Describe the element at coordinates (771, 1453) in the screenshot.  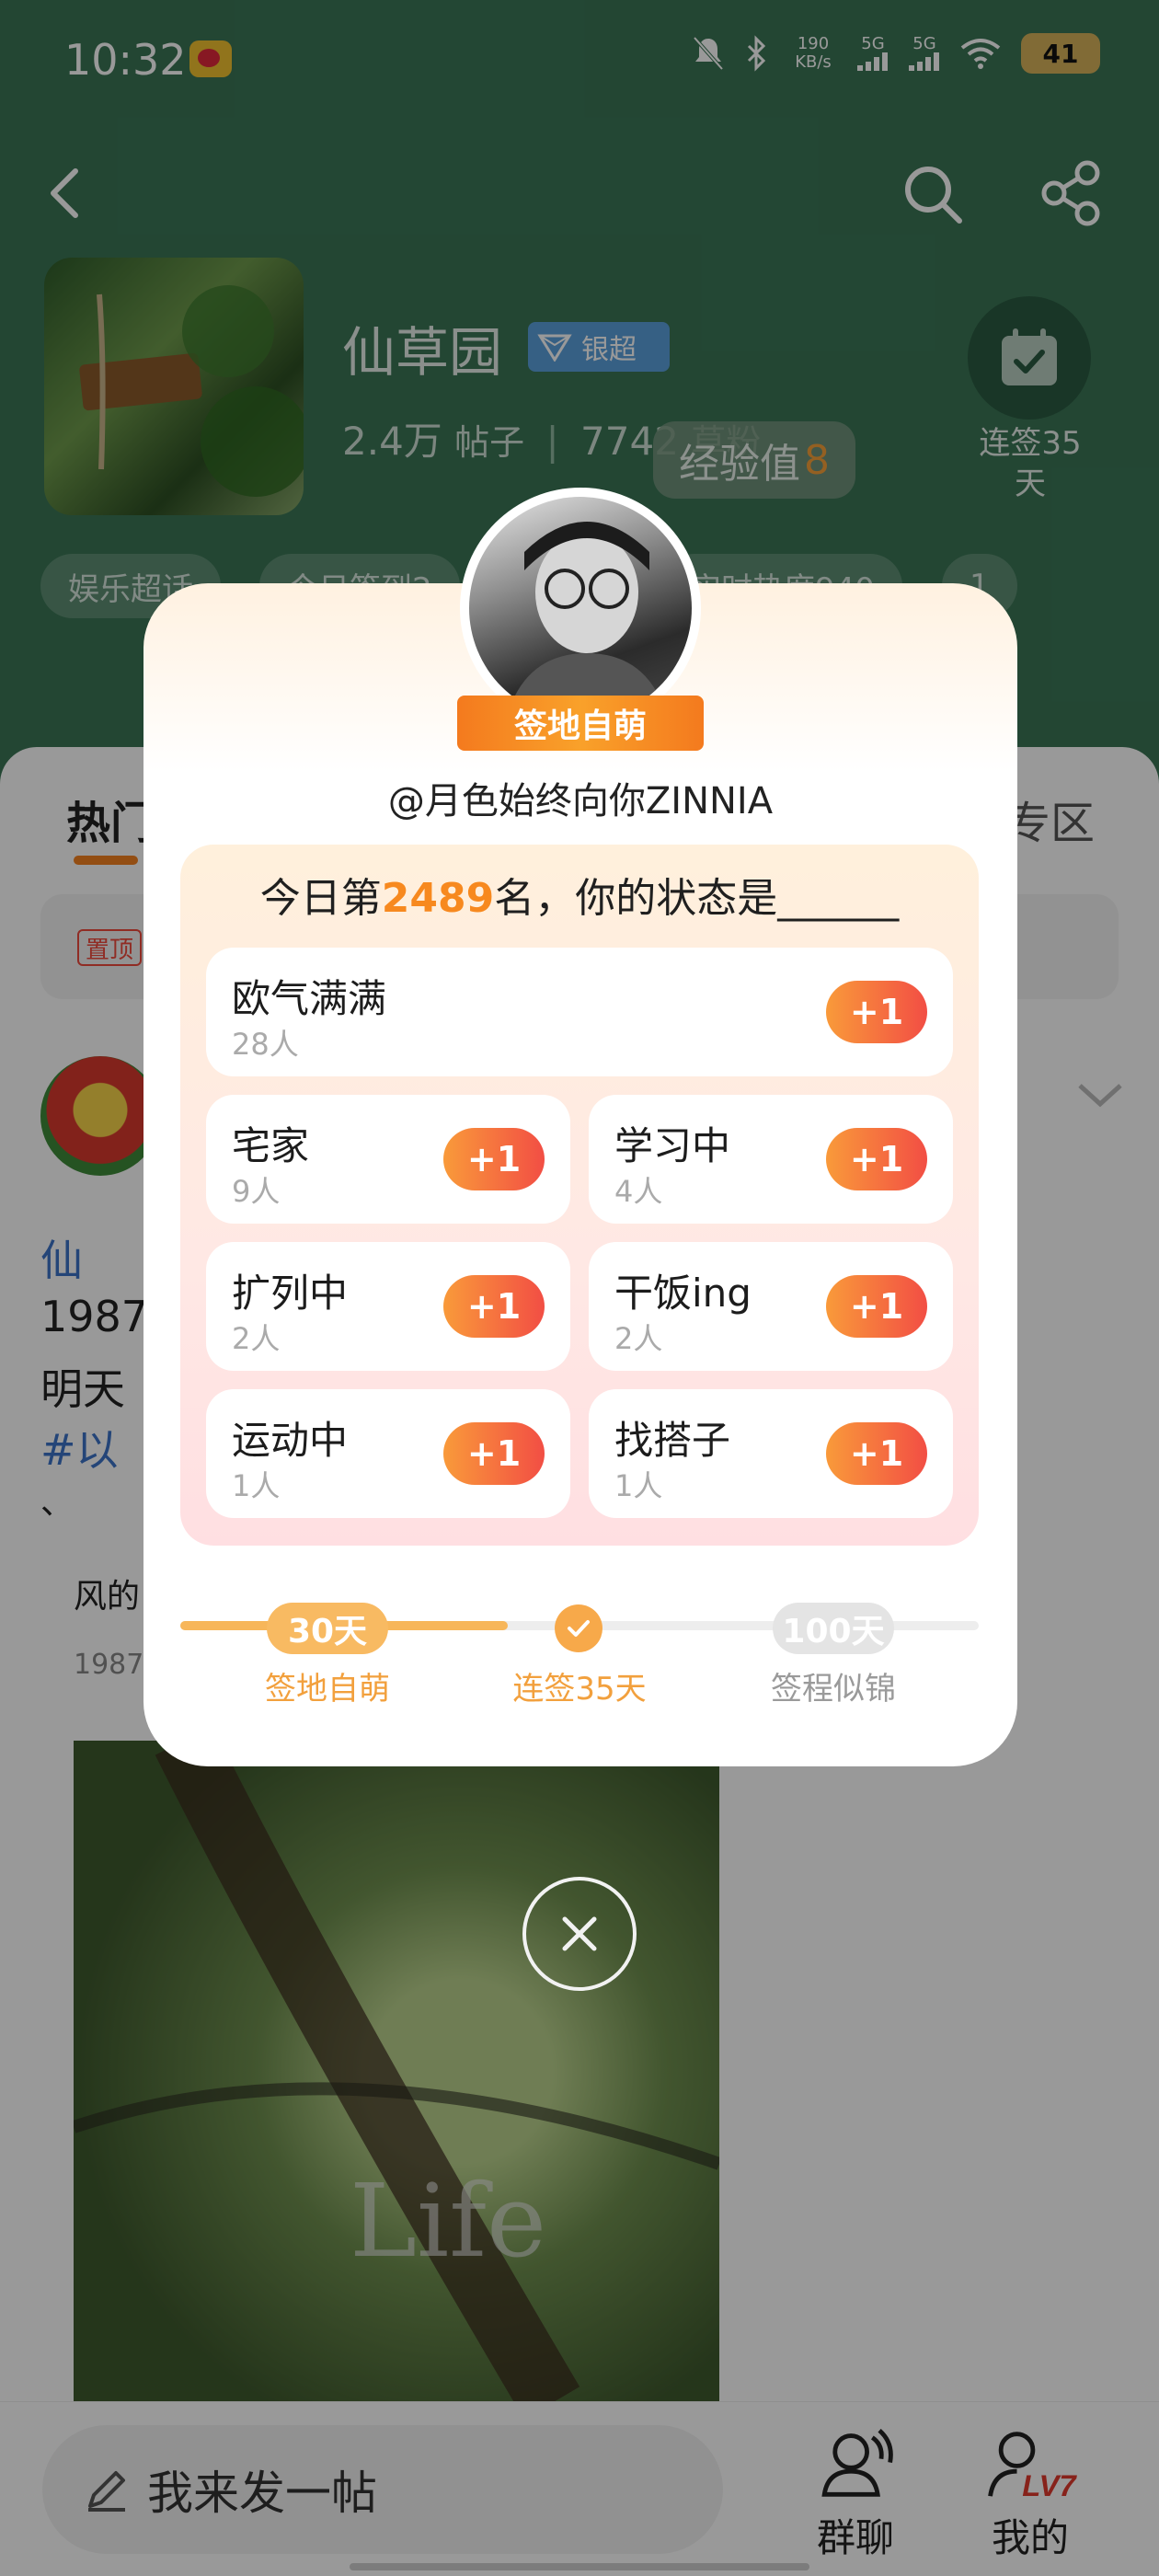
I see `status-option-buddy: 找搭子 1人 +1` at that location.